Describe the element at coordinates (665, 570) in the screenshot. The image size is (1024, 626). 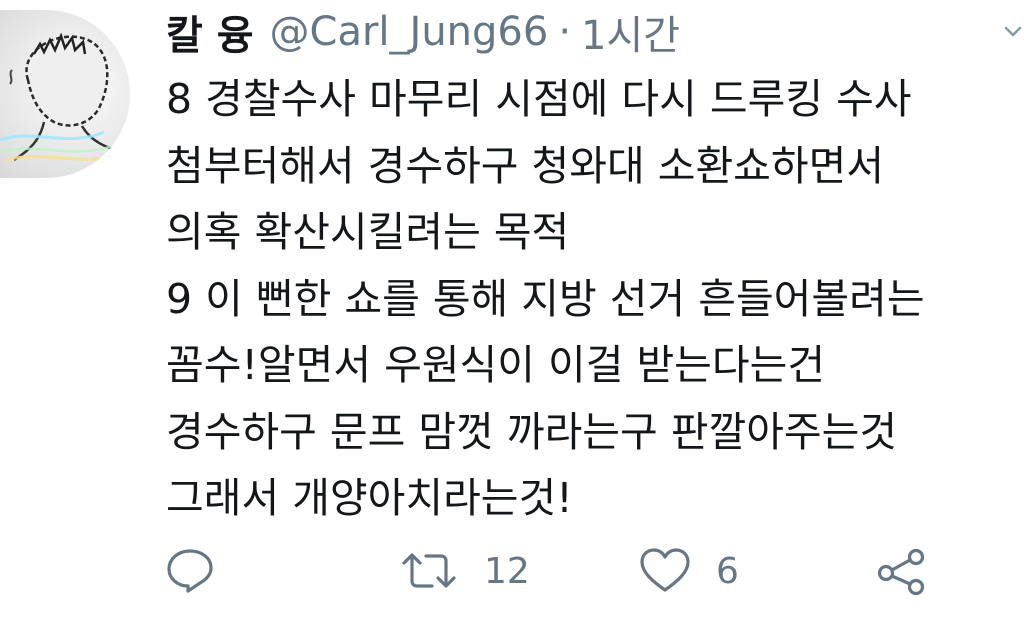
I see `heart-icon` at that location.